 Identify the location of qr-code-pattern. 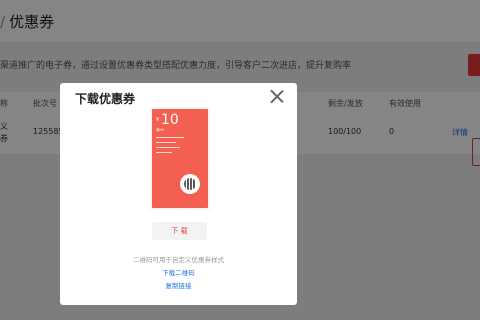
(190, 184).